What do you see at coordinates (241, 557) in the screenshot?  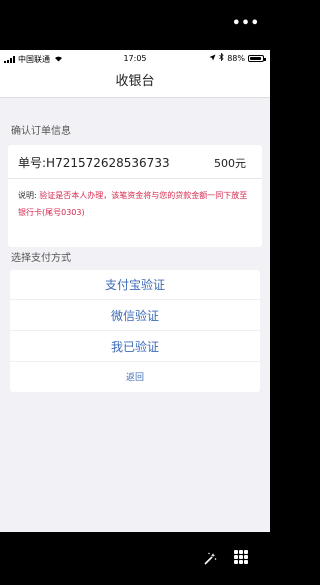 I see `grid-menu-icon` at bounding box center [241, 557].